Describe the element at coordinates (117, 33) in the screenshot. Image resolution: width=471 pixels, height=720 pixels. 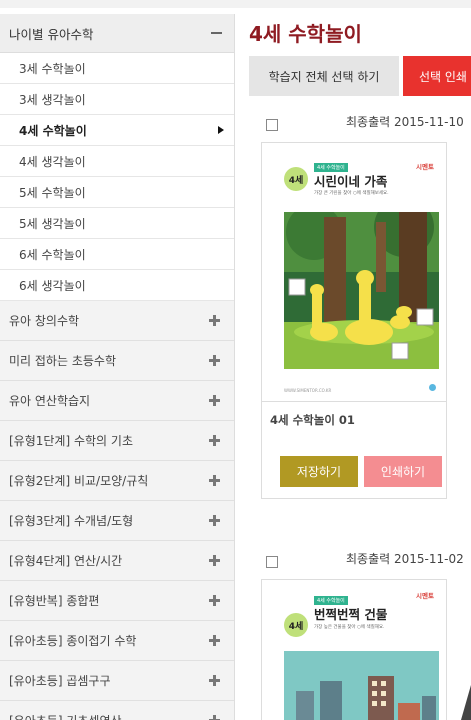
I see `sidebar-section-age-math: 나이별 유아수학` at that location.